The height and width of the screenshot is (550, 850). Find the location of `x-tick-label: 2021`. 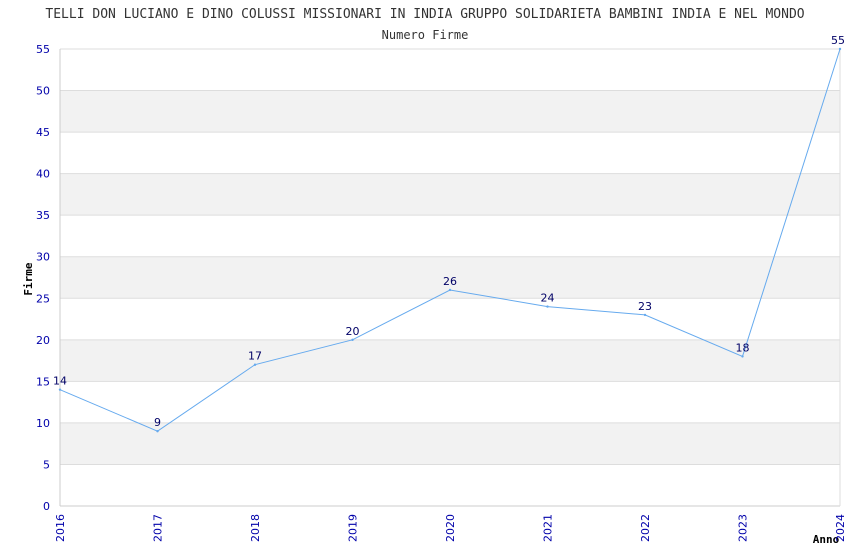

x-tick-label: 2021 is located at coordinates (548, 528).